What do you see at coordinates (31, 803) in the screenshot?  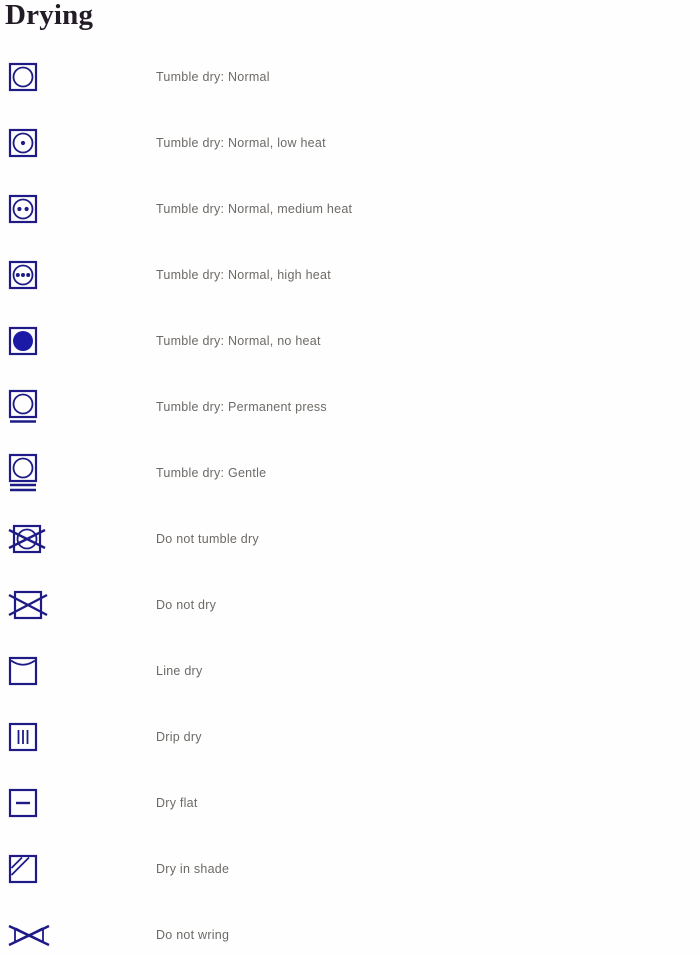 I see `dry-flat-icon` at bounding box center [31, 803].